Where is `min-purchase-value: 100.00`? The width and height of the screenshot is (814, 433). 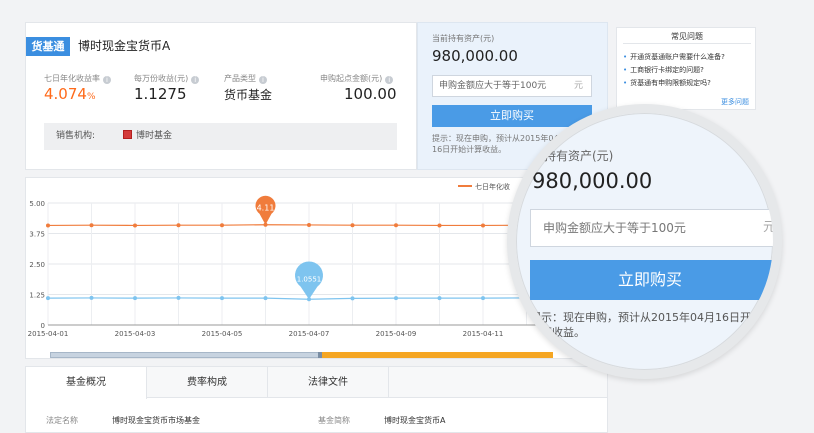
min-purchase-value: 100.00 is located at coordinates (370, 94).